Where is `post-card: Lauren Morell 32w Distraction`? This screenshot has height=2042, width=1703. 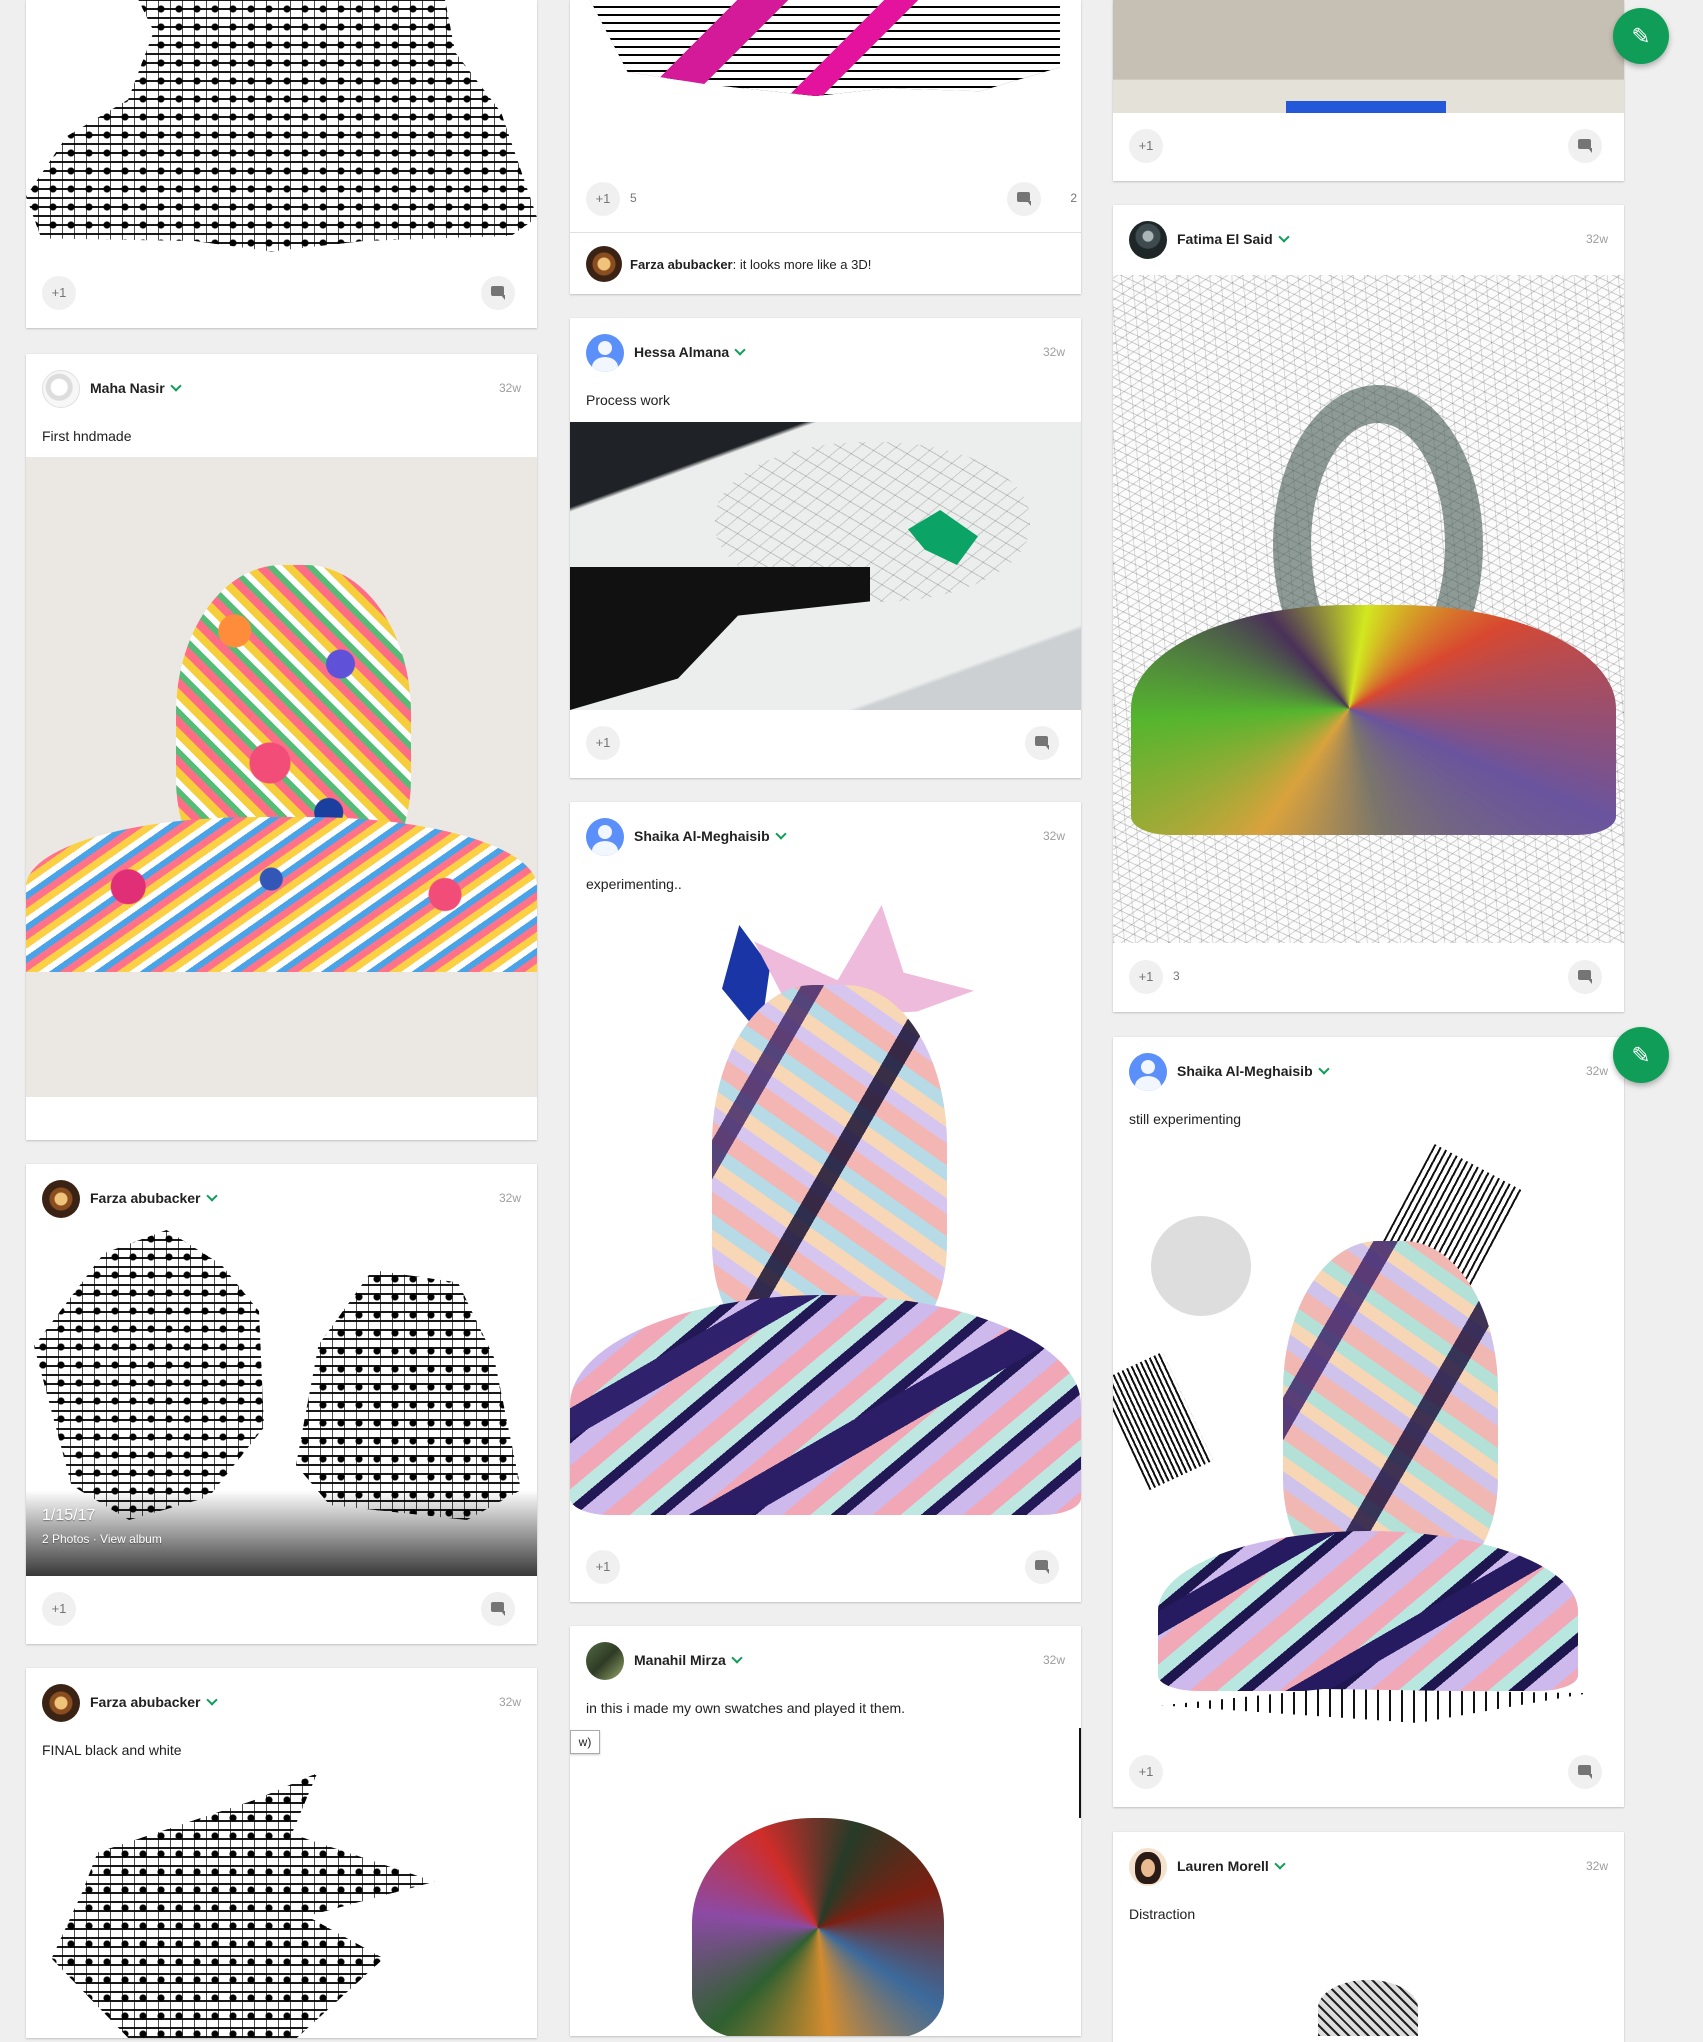 post-card: Lauren Morell 32w Distraction is located at coordinates (1368, 1937).